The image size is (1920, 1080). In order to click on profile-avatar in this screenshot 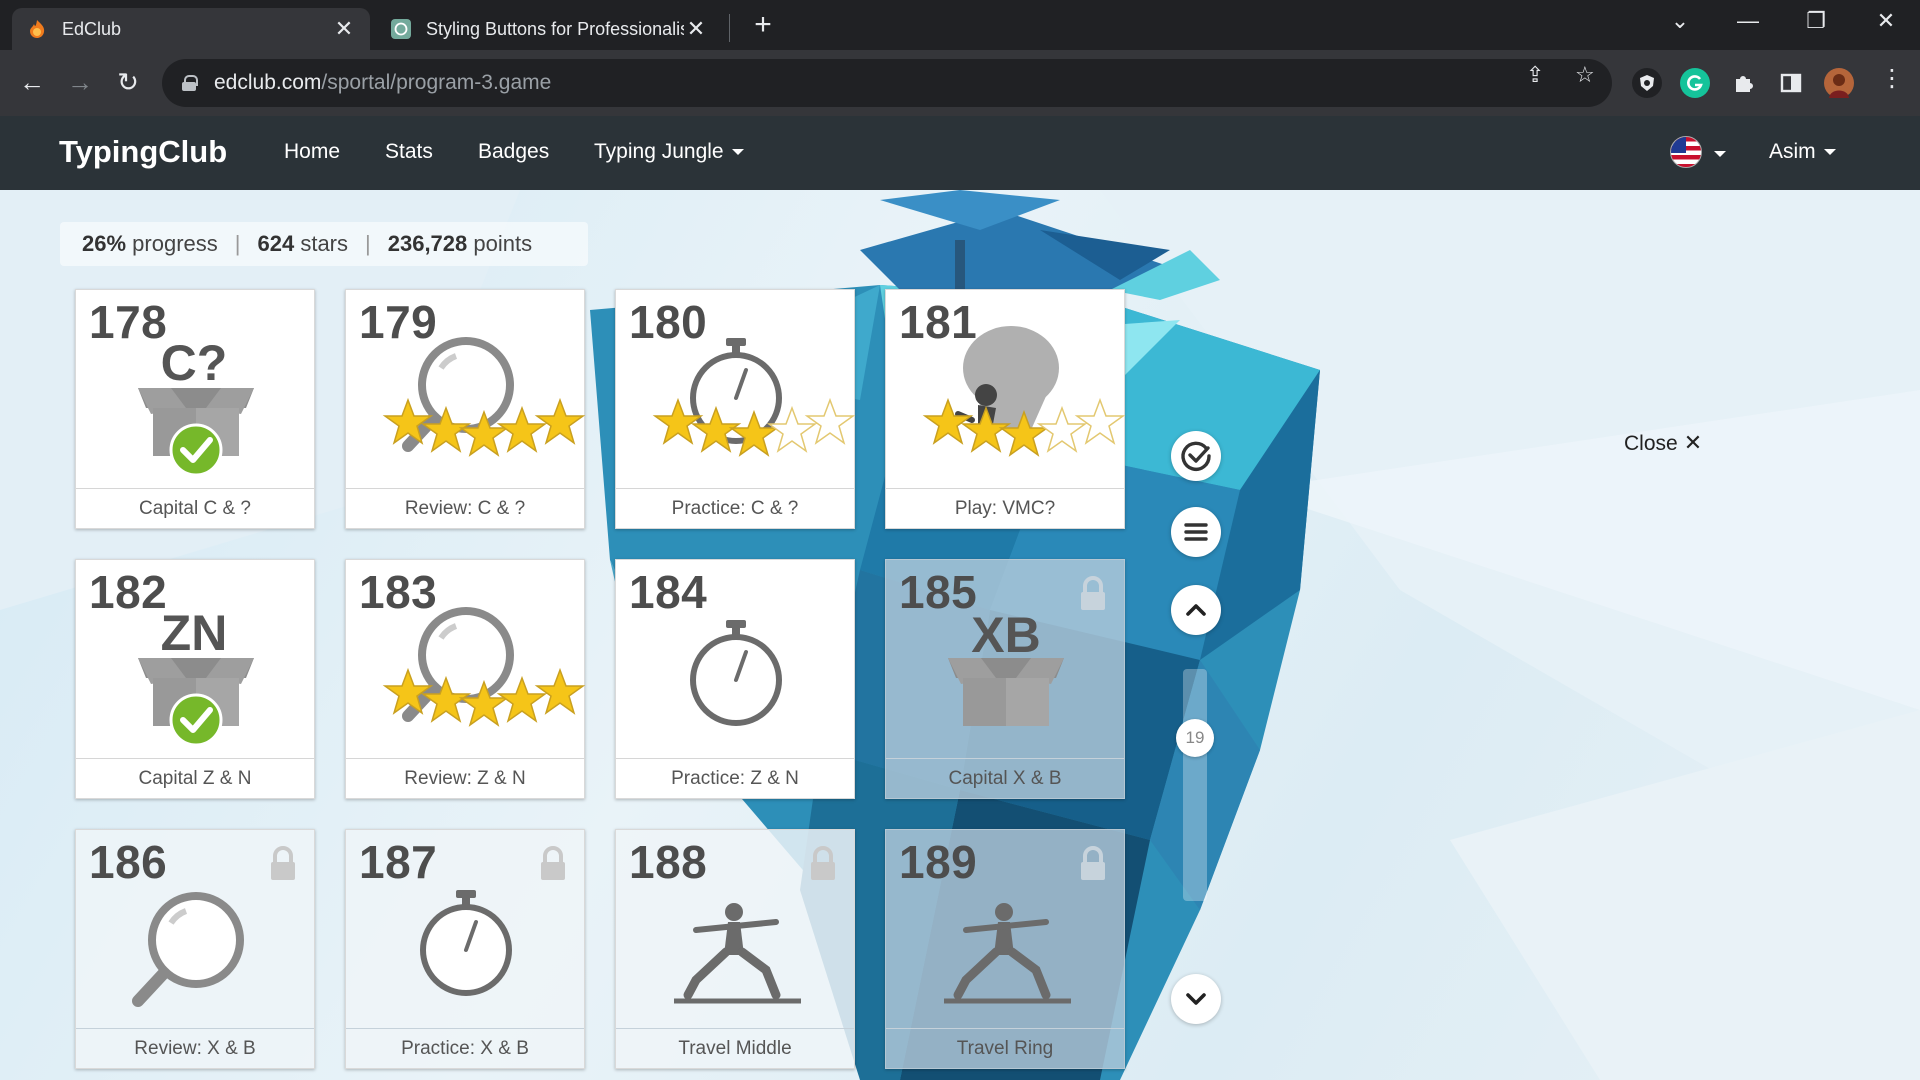, I will do `click(1839, 83)`.